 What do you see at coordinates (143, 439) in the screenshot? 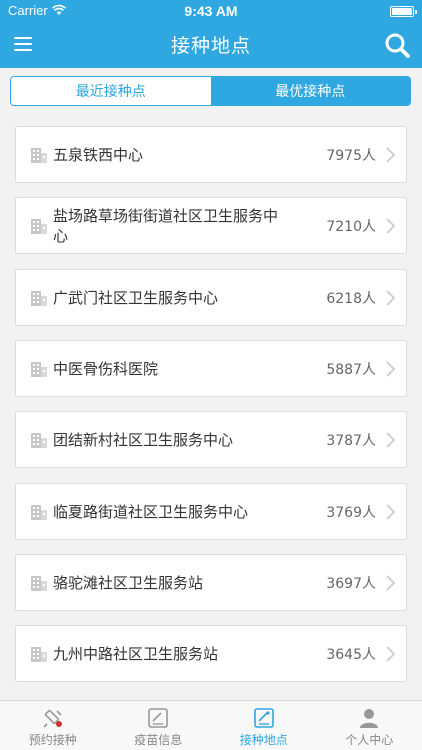
I see `site-name: 团结新村社区卫生服务中心` at bounding box center [143, 439].